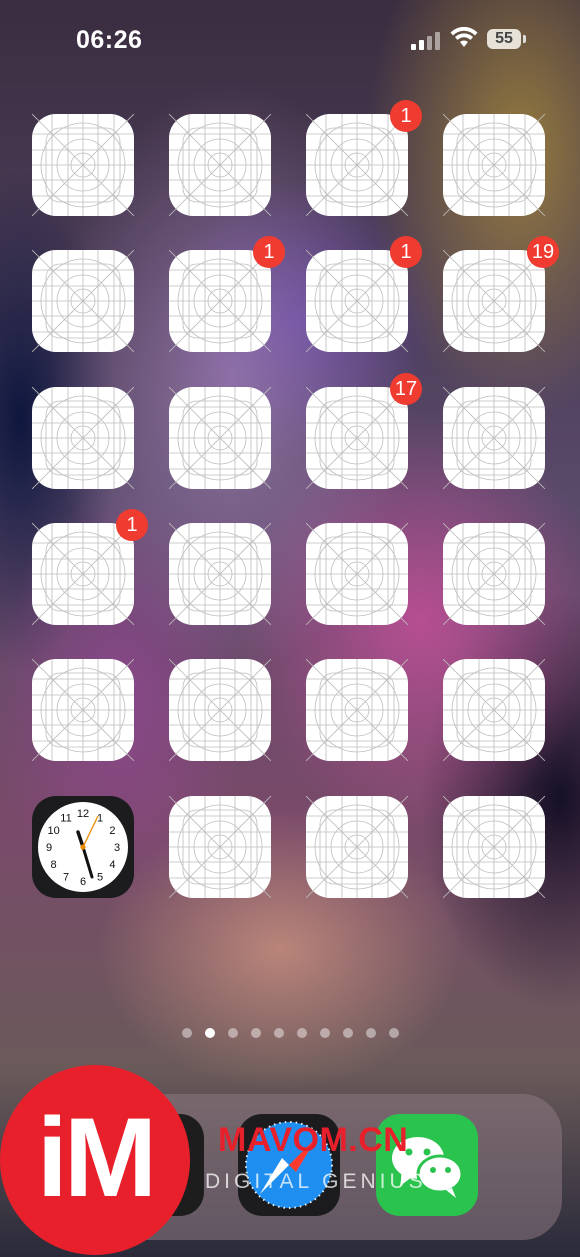 This screenshot has width=580, height=1257. Describe the element at coordinates (100, 819) in the screenshot. I see `clock-number: 1` at that location.